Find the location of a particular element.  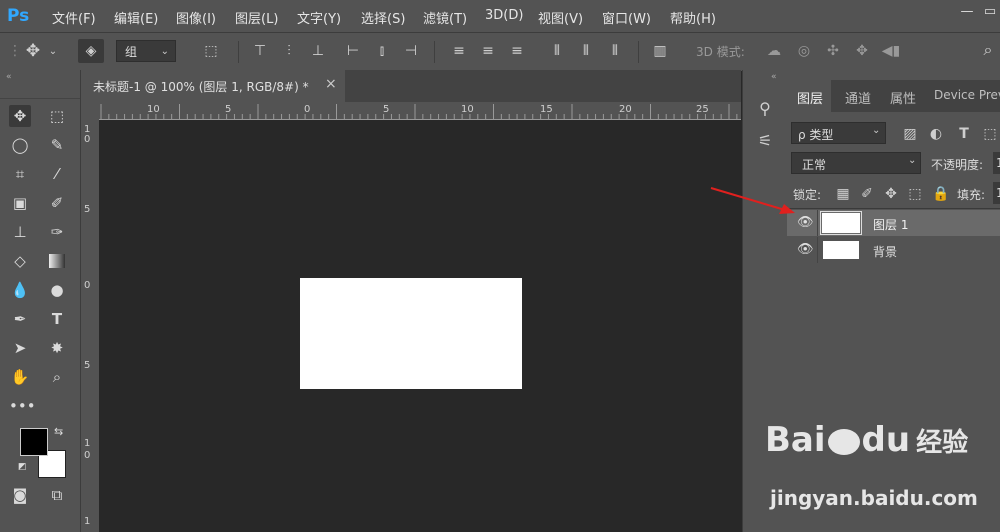

swap-colors-icon: ⇆ is located at coordinates (58, 431).